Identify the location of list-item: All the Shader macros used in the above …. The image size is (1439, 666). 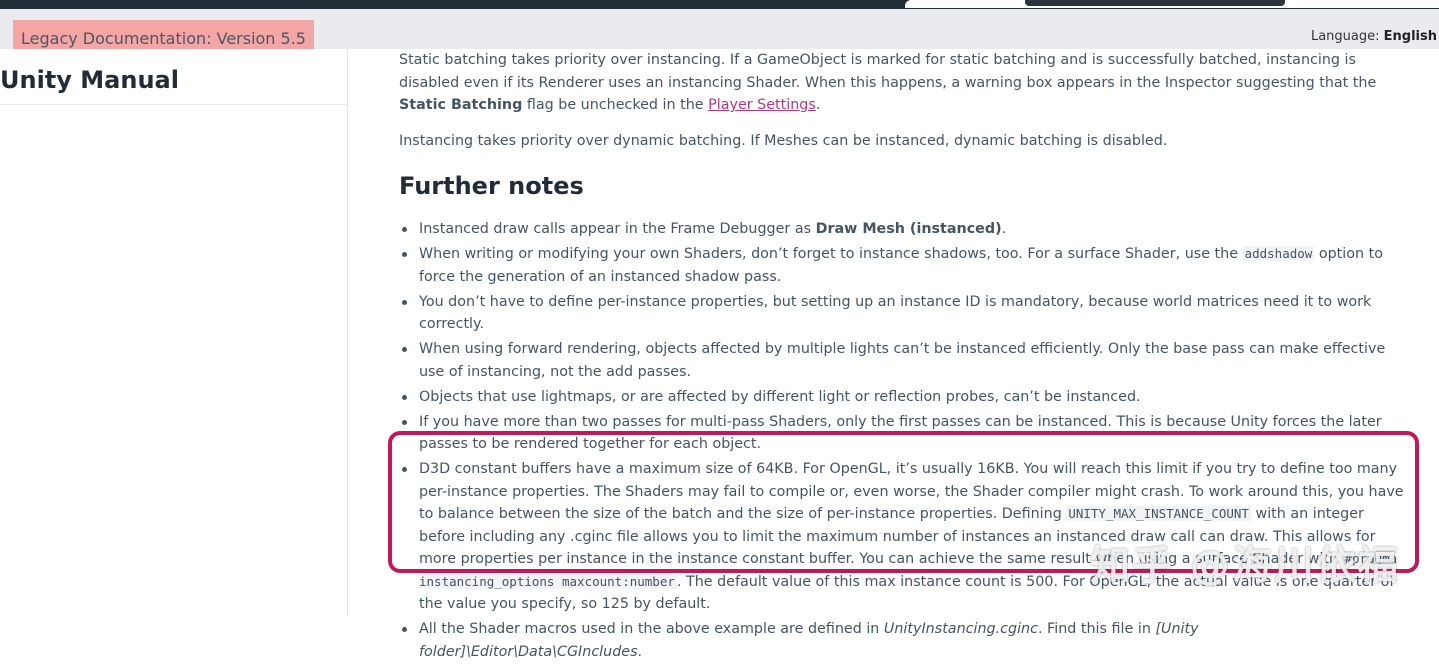
(906, 640).